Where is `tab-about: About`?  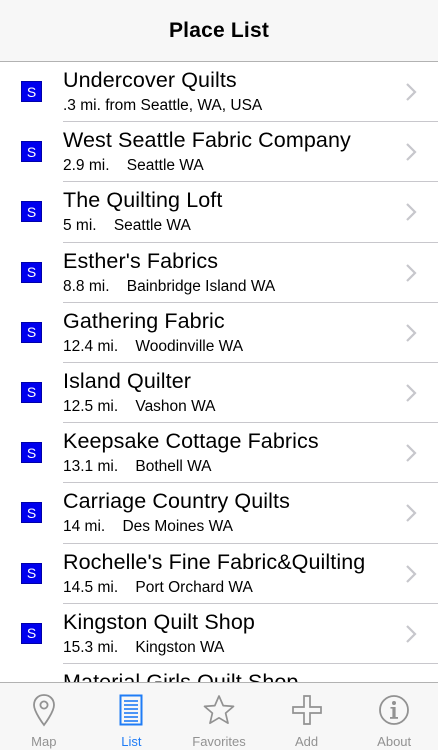 tab-about: About is located at coordinates (394, 716).